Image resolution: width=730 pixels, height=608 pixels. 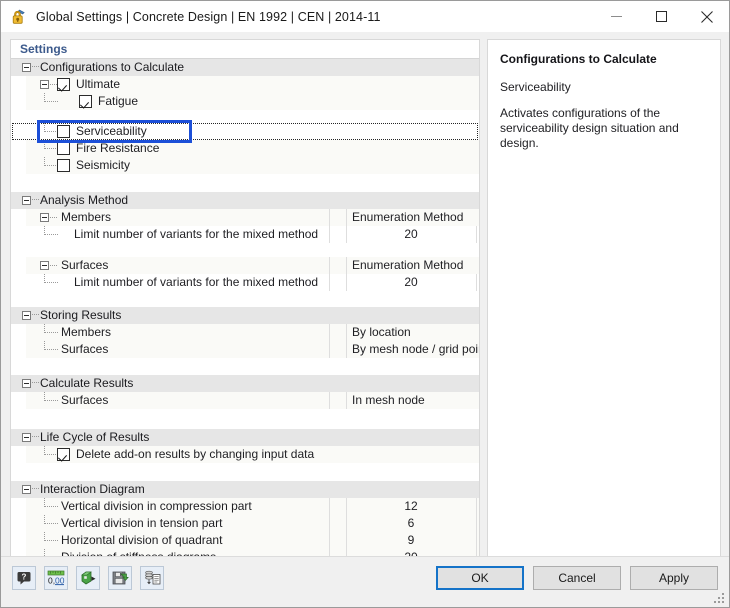 What do you see at coordinates (411, 506) in the screenshot?
I see `tree-row-number: 12` at bounding box center [411, 506].